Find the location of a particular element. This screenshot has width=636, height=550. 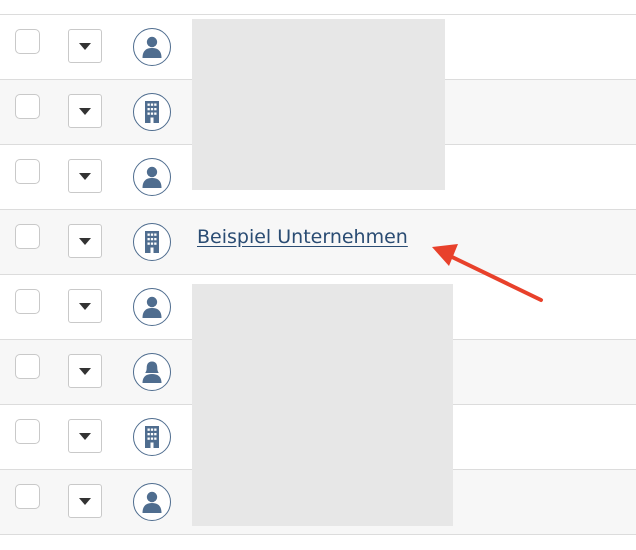

previous-row-fragment is located at coordinates (318, 7).